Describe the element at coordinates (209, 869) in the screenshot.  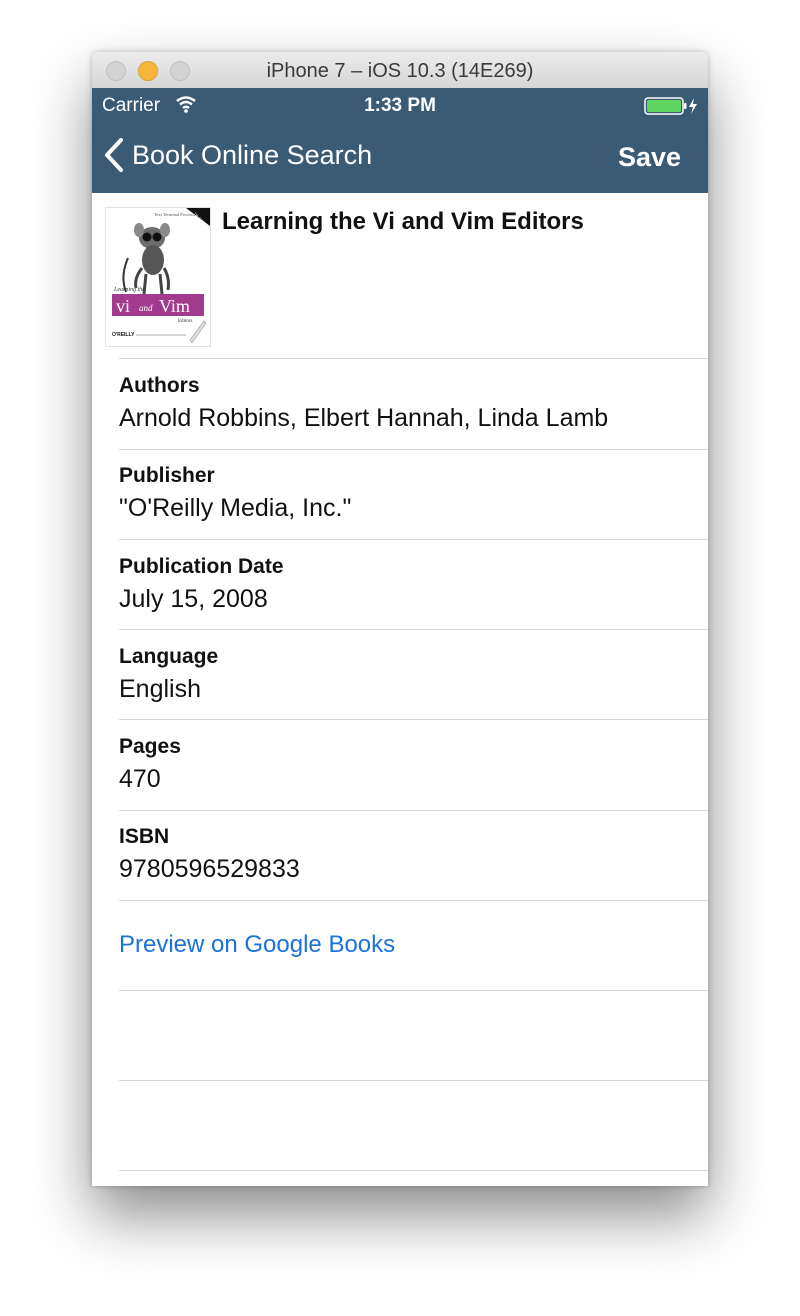
I see `isbn-value: 9780596529833` at that location.